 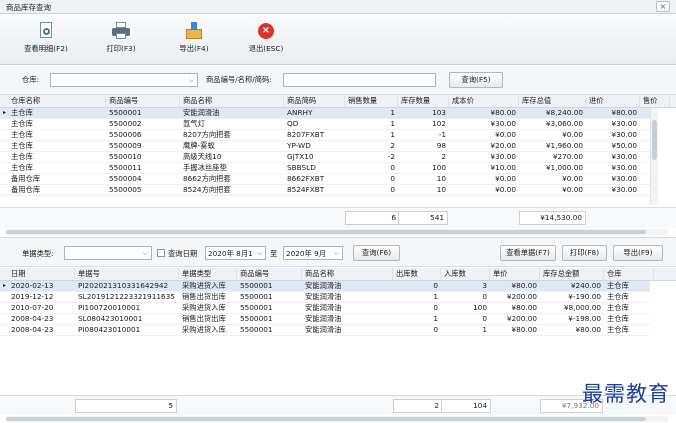 What do you see at coordinates (299, 145) in the screenshot?
I see `stock-cell: YP-WD` at bounding box center [299, 145].